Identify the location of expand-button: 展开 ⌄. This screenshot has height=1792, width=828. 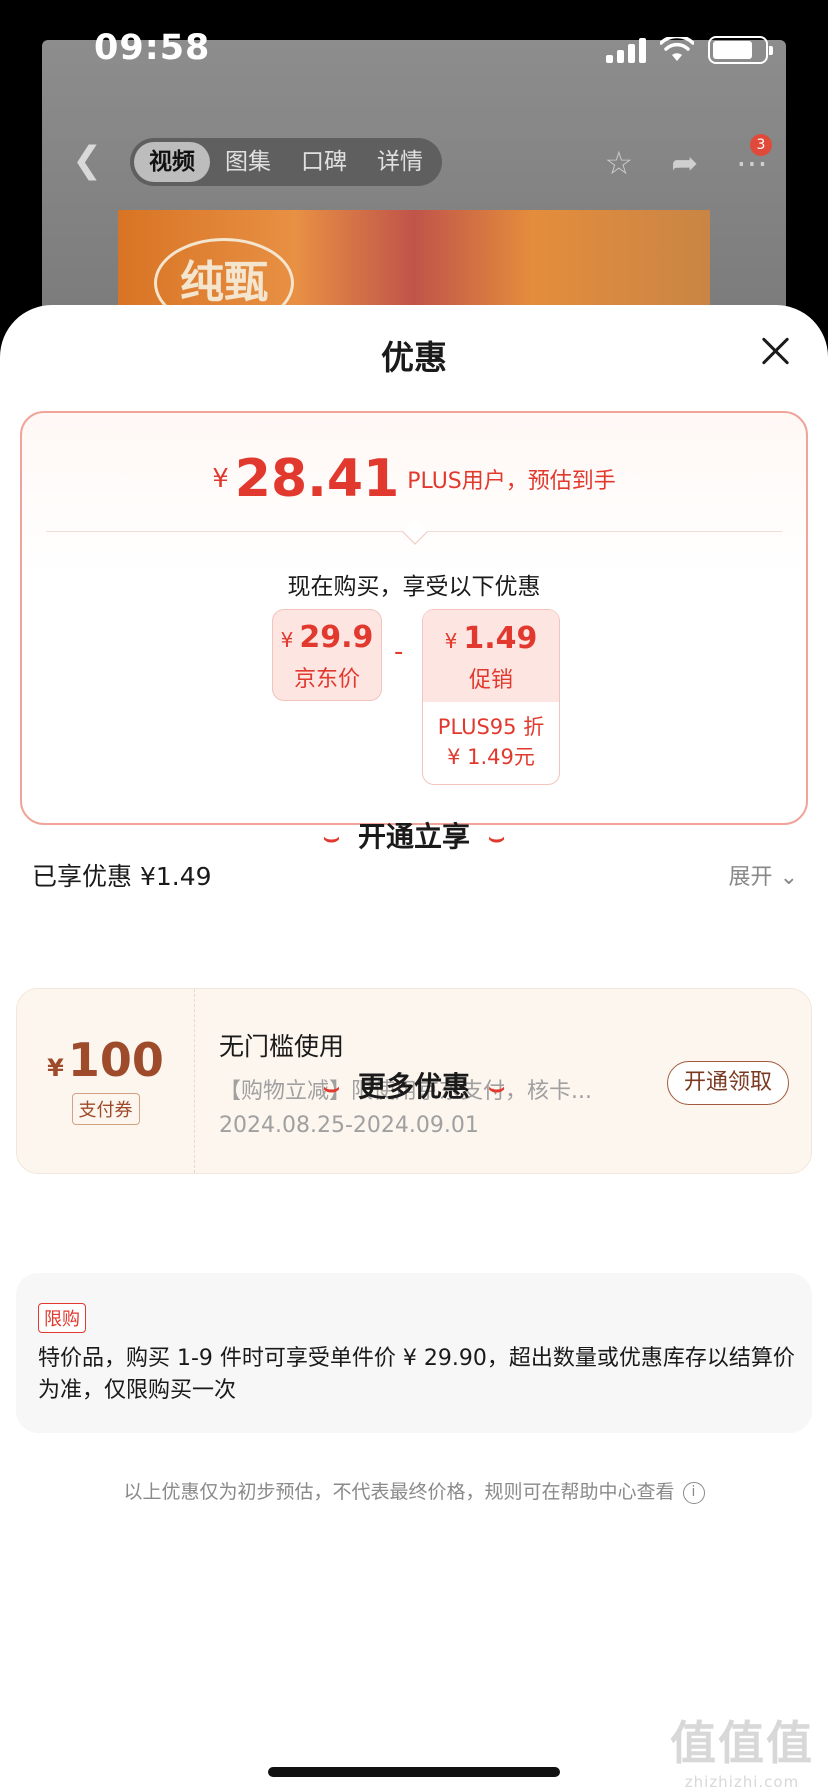
(763, 875).